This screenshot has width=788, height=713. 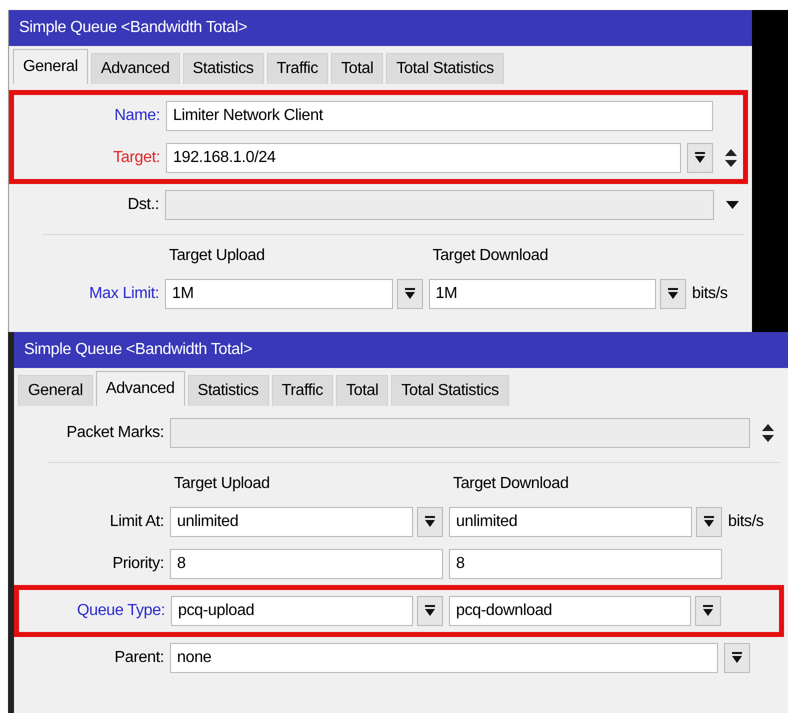 What do you see at coordinates (292, 611) in the screenshot?
I see `text-field: pcq-upload` at bounding box center [292, 611].